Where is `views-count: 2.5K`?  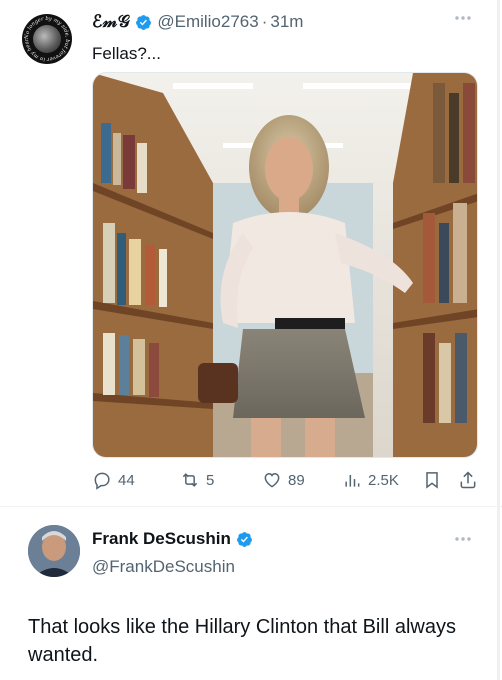
views-count: 2.5K is located at coordinates (383, 480).